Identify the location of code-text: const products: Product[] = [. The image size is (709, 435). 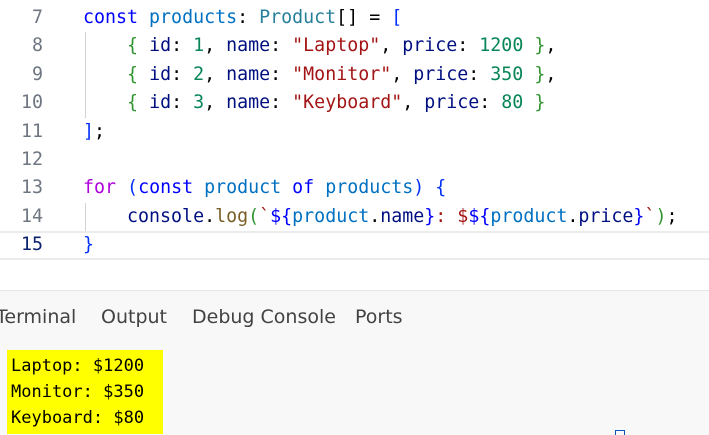
(242, 18).